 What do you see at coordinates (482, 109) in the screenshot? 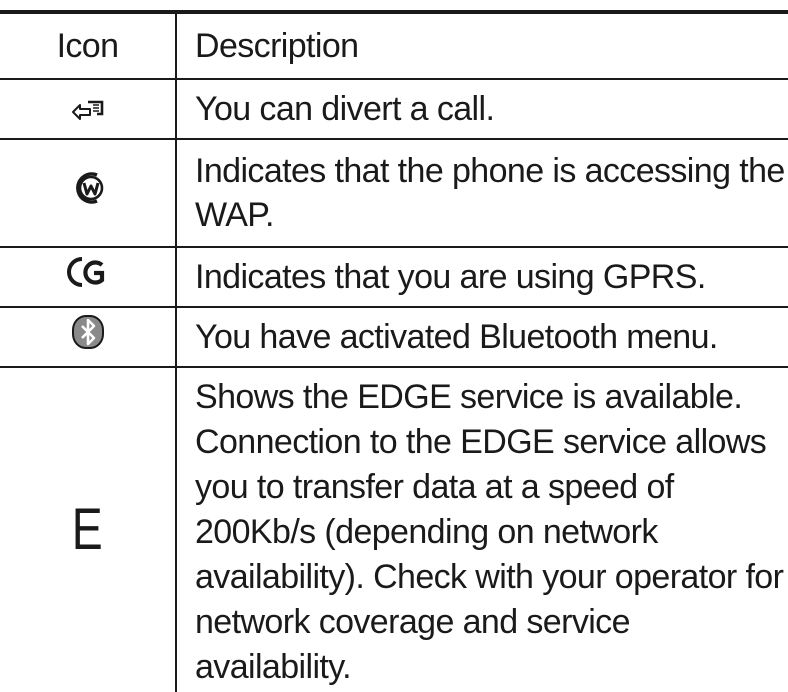
I see `description-cell: You can divert a call.` at bounding box center [482, 109].